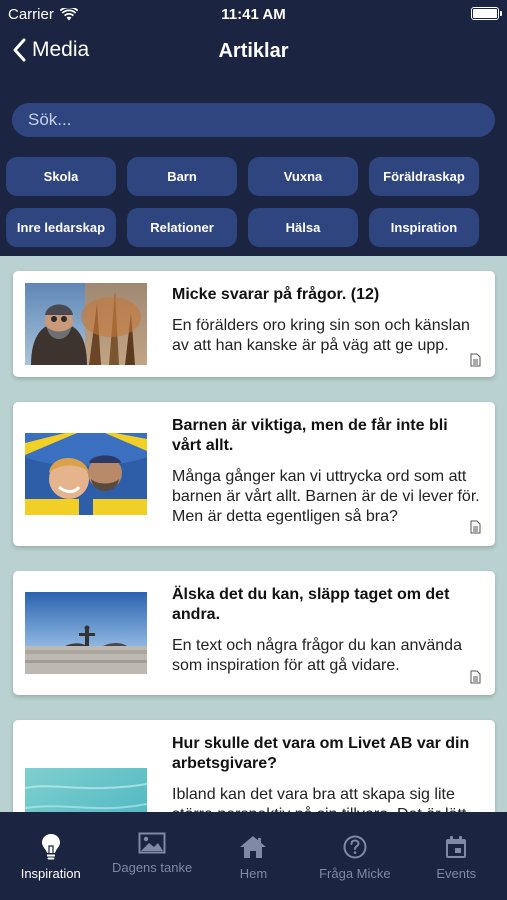 The height and width of the screenshot is (900, 507). Describe the element at coordinates (61, 227) in the screenshot. I see `chip-inre-ledarskap: Inre ledarskap` at that location.